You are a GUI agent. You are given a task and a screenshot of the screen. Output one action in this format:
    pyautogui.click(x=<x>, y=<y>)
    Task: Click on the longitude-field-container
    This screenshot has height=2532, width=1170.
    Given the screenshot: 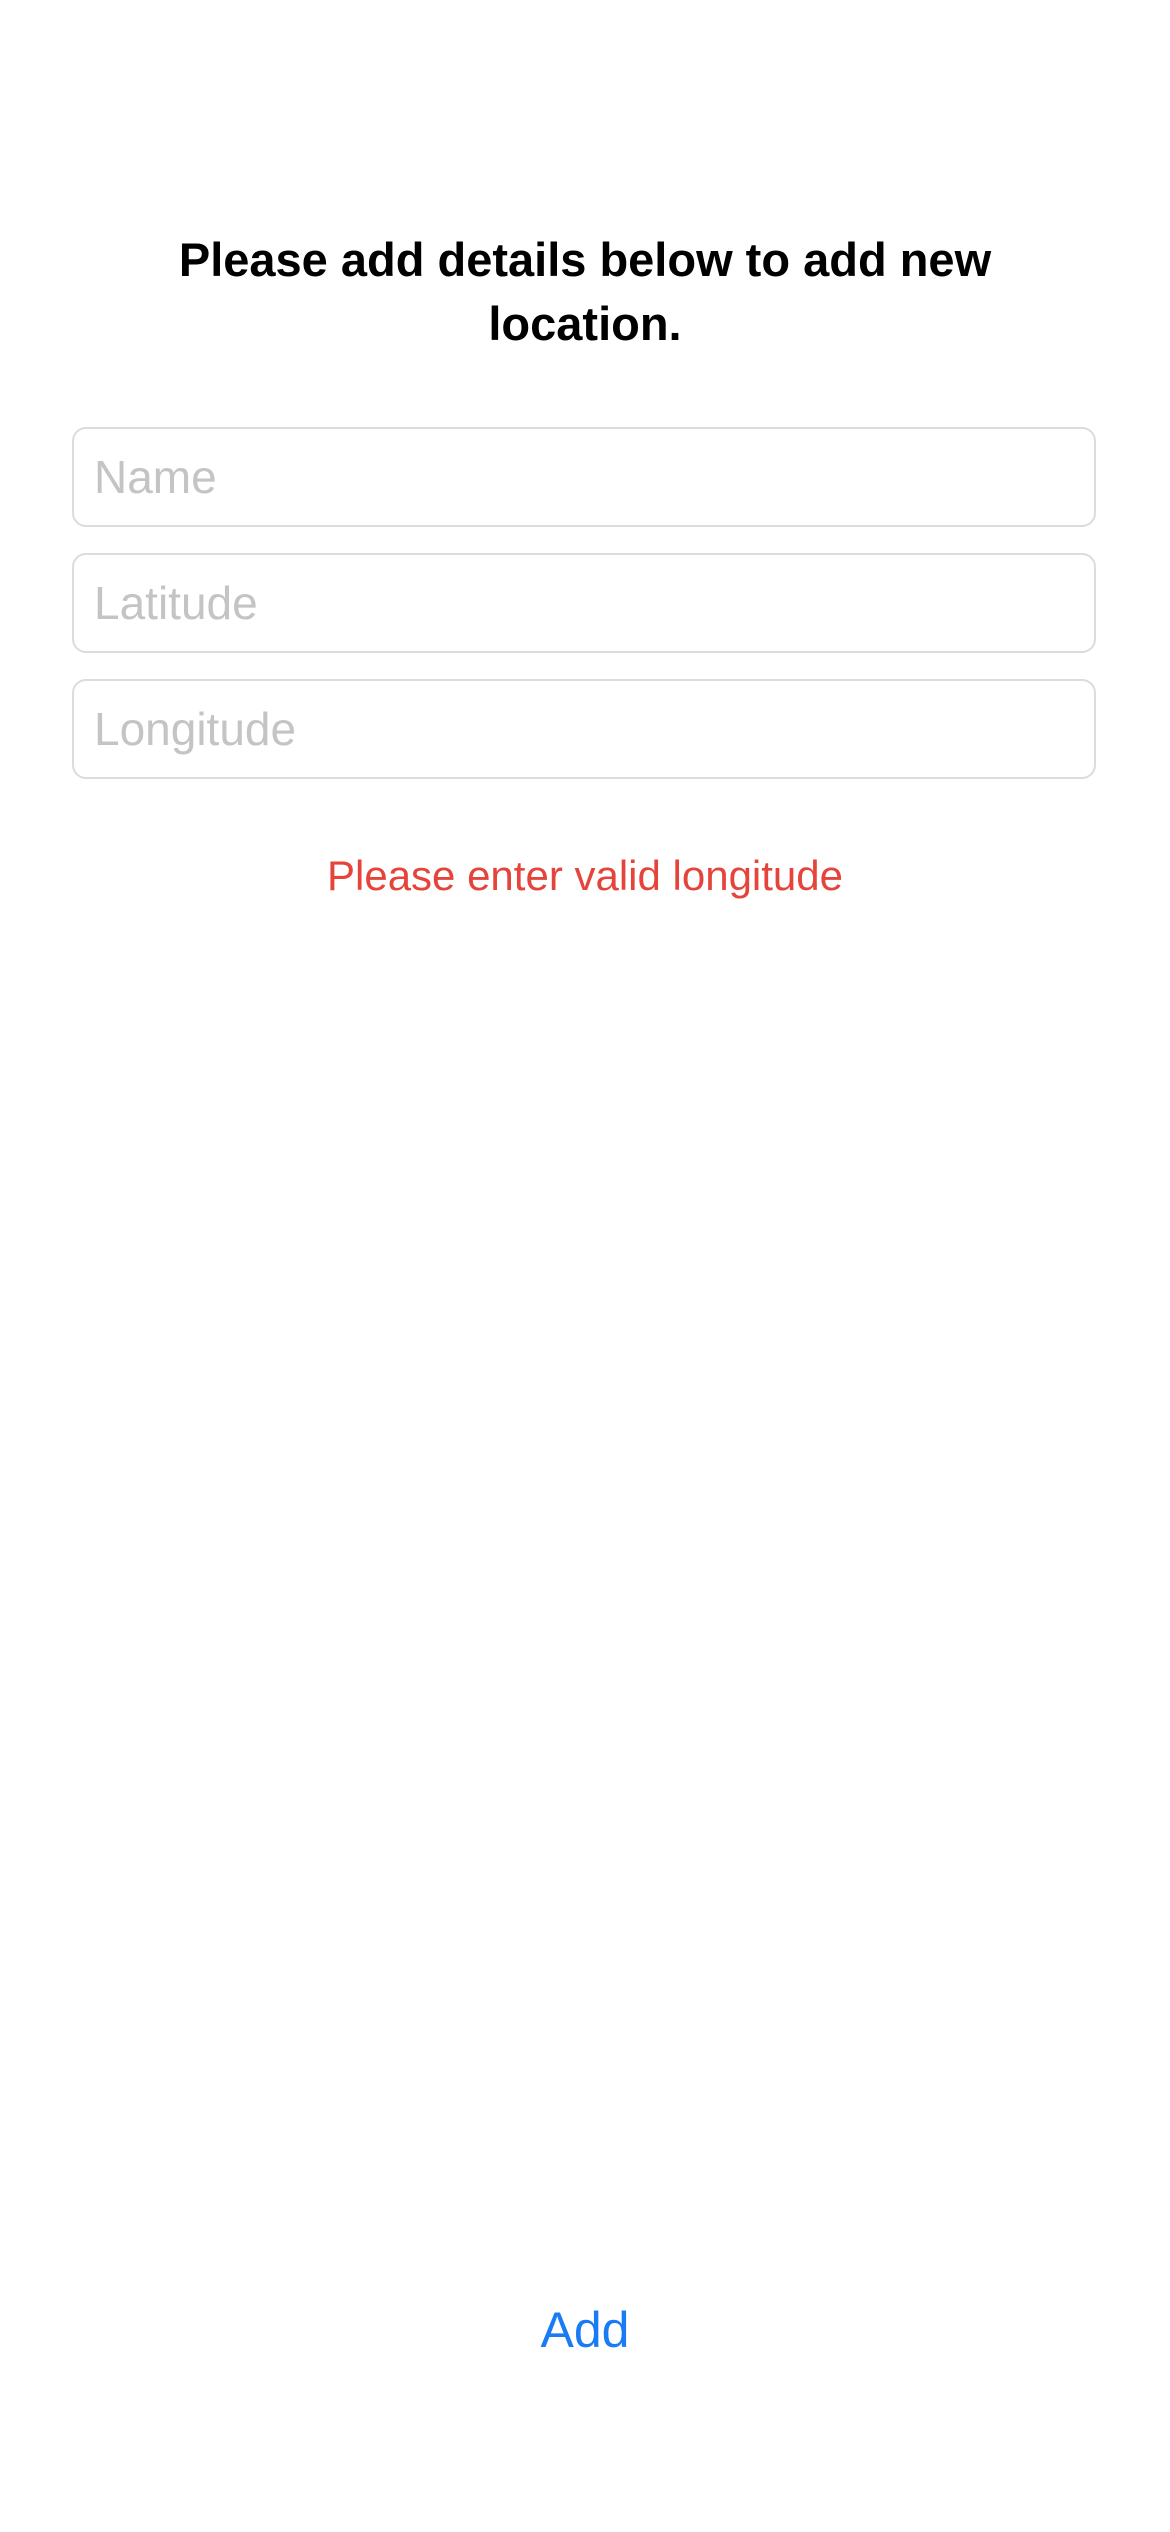 What is the action you would take?
    pyautogui.click(x=584, y=729)
    